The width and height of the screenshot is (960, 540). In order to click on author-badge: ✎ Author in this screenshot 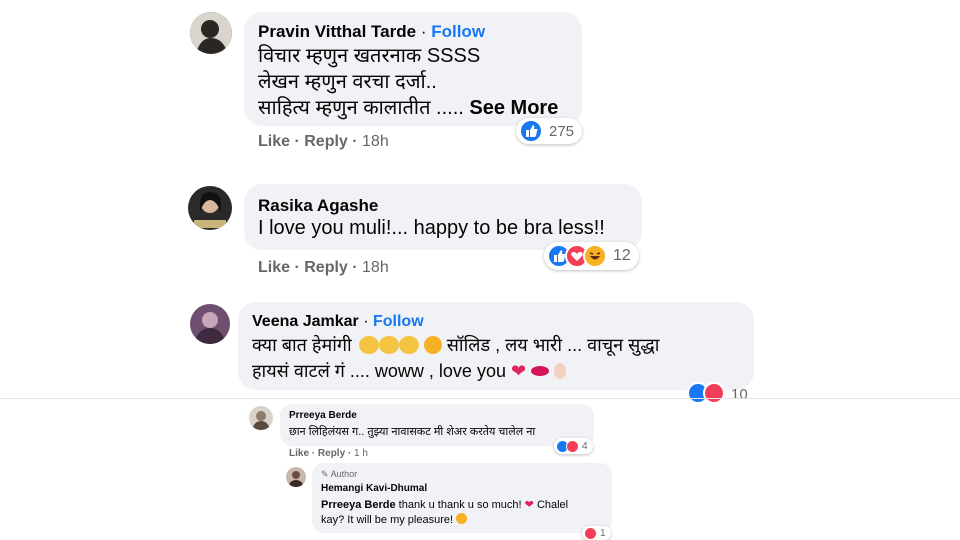, I will do `click(339, 474)`.